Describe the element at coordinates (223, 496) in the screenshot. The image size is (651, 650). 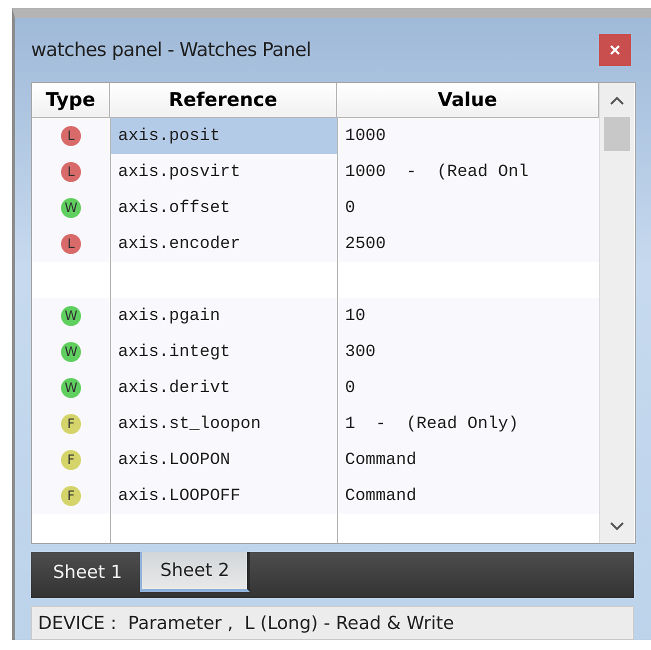
I see `reference-cell: axis.LOOPOFF` at that location.